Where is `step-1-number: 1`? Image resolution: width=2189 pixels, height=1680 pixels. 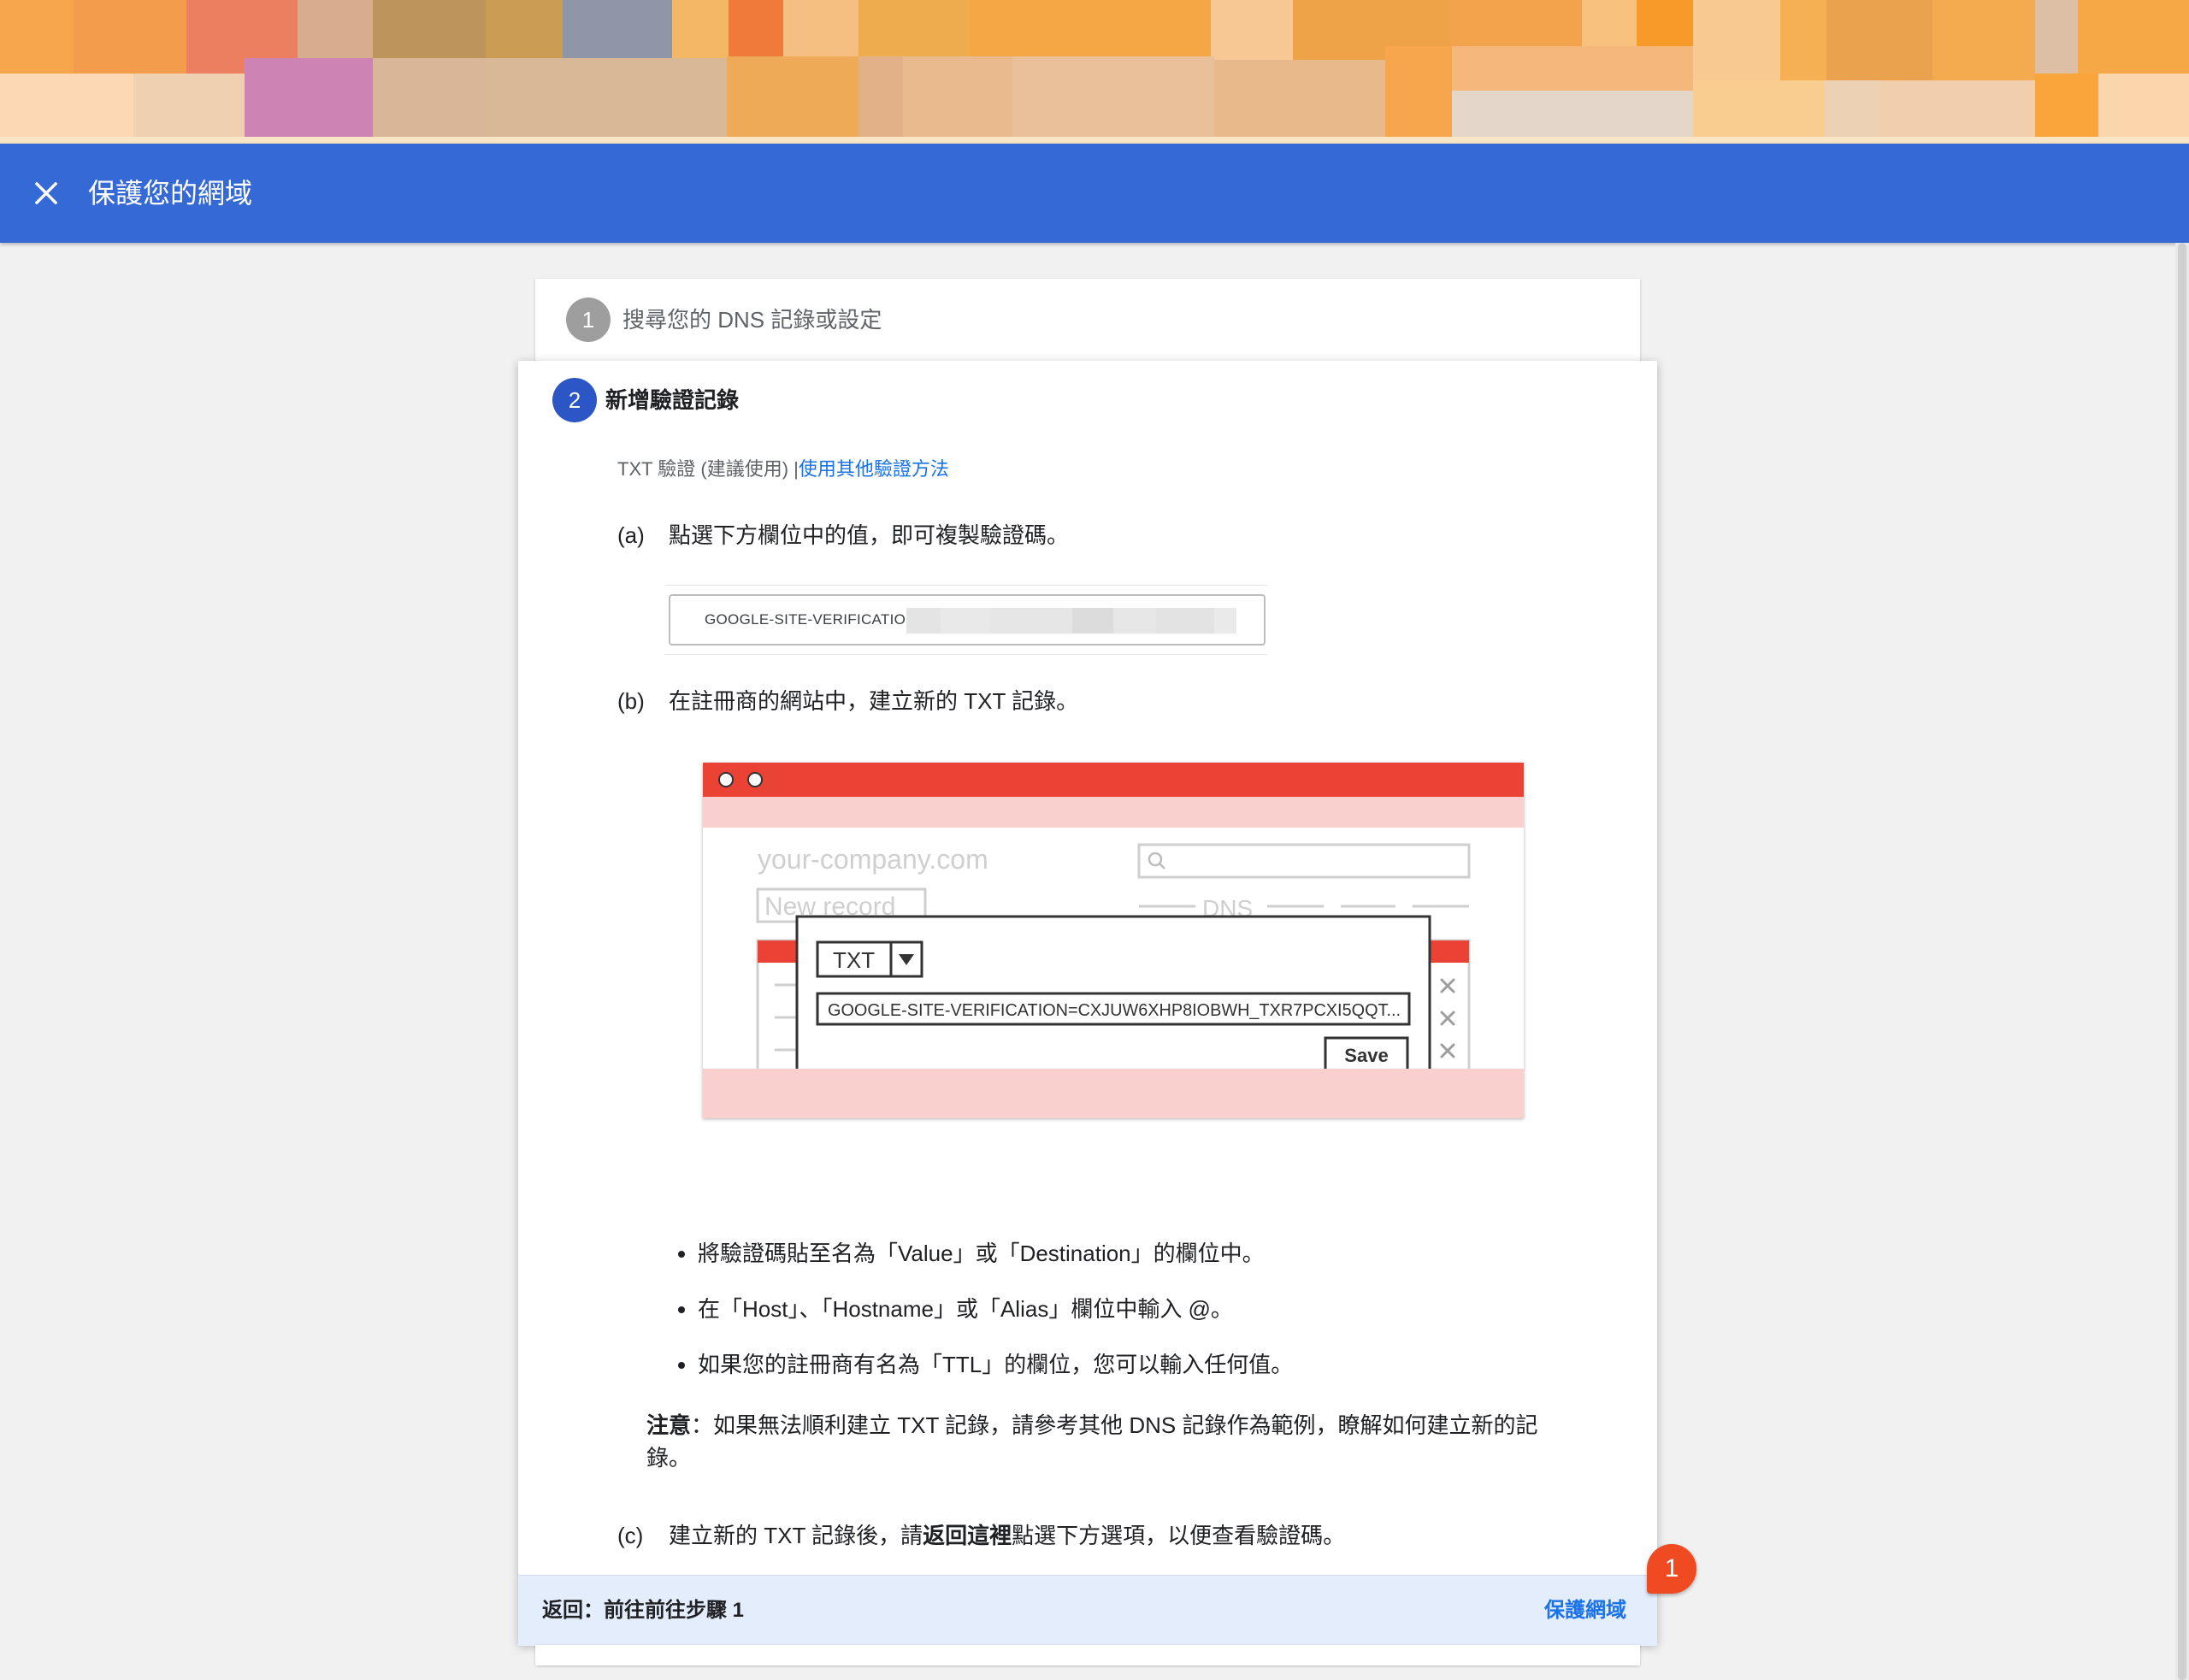 step-1-number: 1 is located at coordinates (588, 320).